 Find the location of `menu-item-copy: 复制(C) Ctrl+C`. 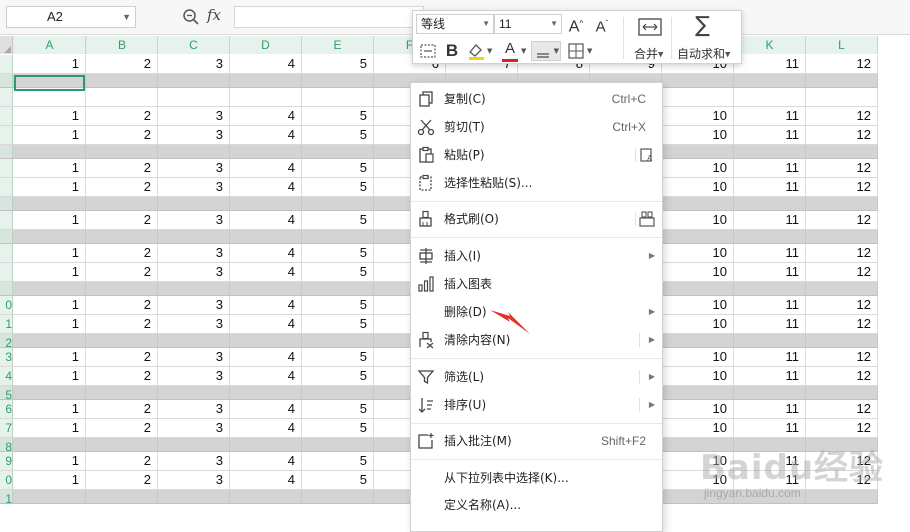

menu-item-copy: 复制(C) Ctrl+C is located at coordinates (536, 99).